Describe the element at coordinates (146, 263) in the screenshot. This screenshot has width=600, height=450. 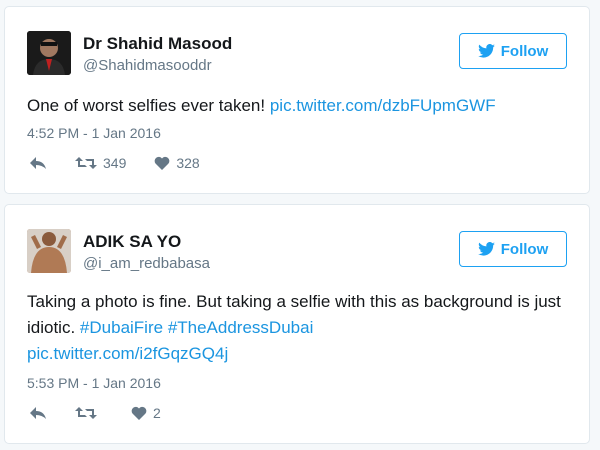
I see `user-handle: @i_am_redbabasa` at that location.